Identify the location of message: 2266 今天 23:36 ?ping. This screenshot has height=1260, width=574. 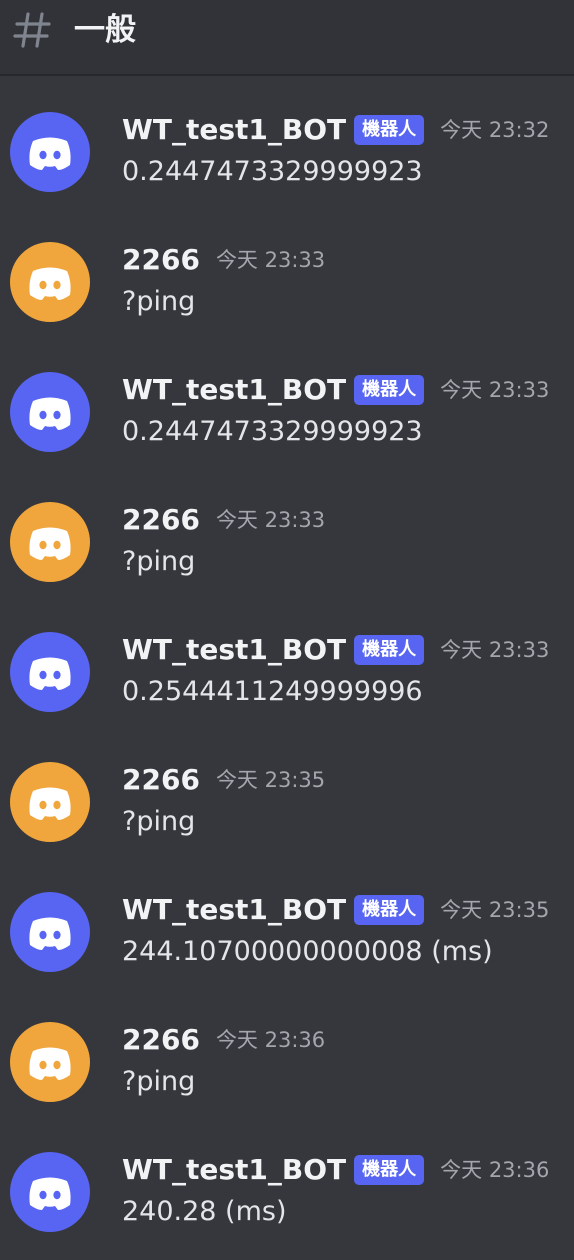
(287, 1051).